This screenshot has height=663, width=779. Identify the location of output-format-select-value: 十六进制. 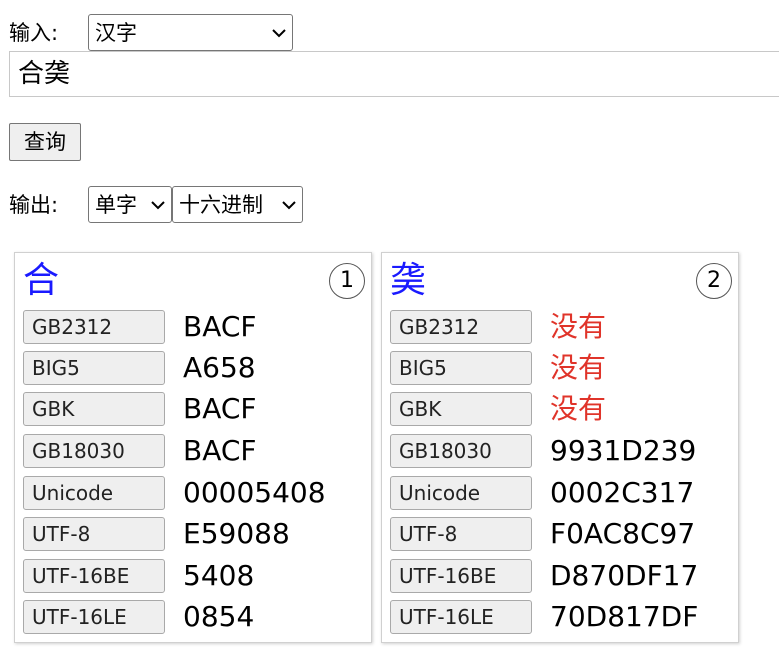
(221, 204).